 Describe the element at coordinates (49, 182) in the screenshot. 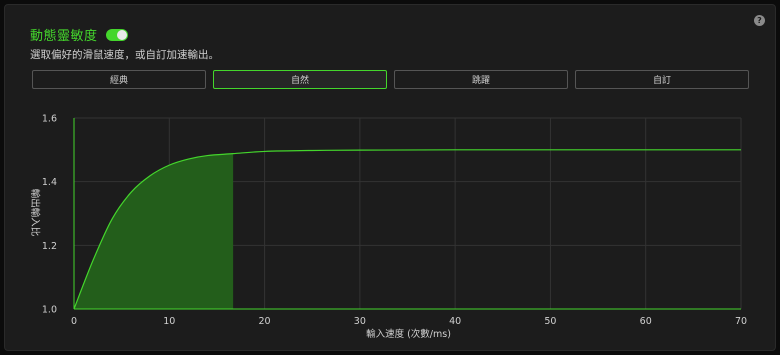

I see `y-tick-label: 1.4` at that location.